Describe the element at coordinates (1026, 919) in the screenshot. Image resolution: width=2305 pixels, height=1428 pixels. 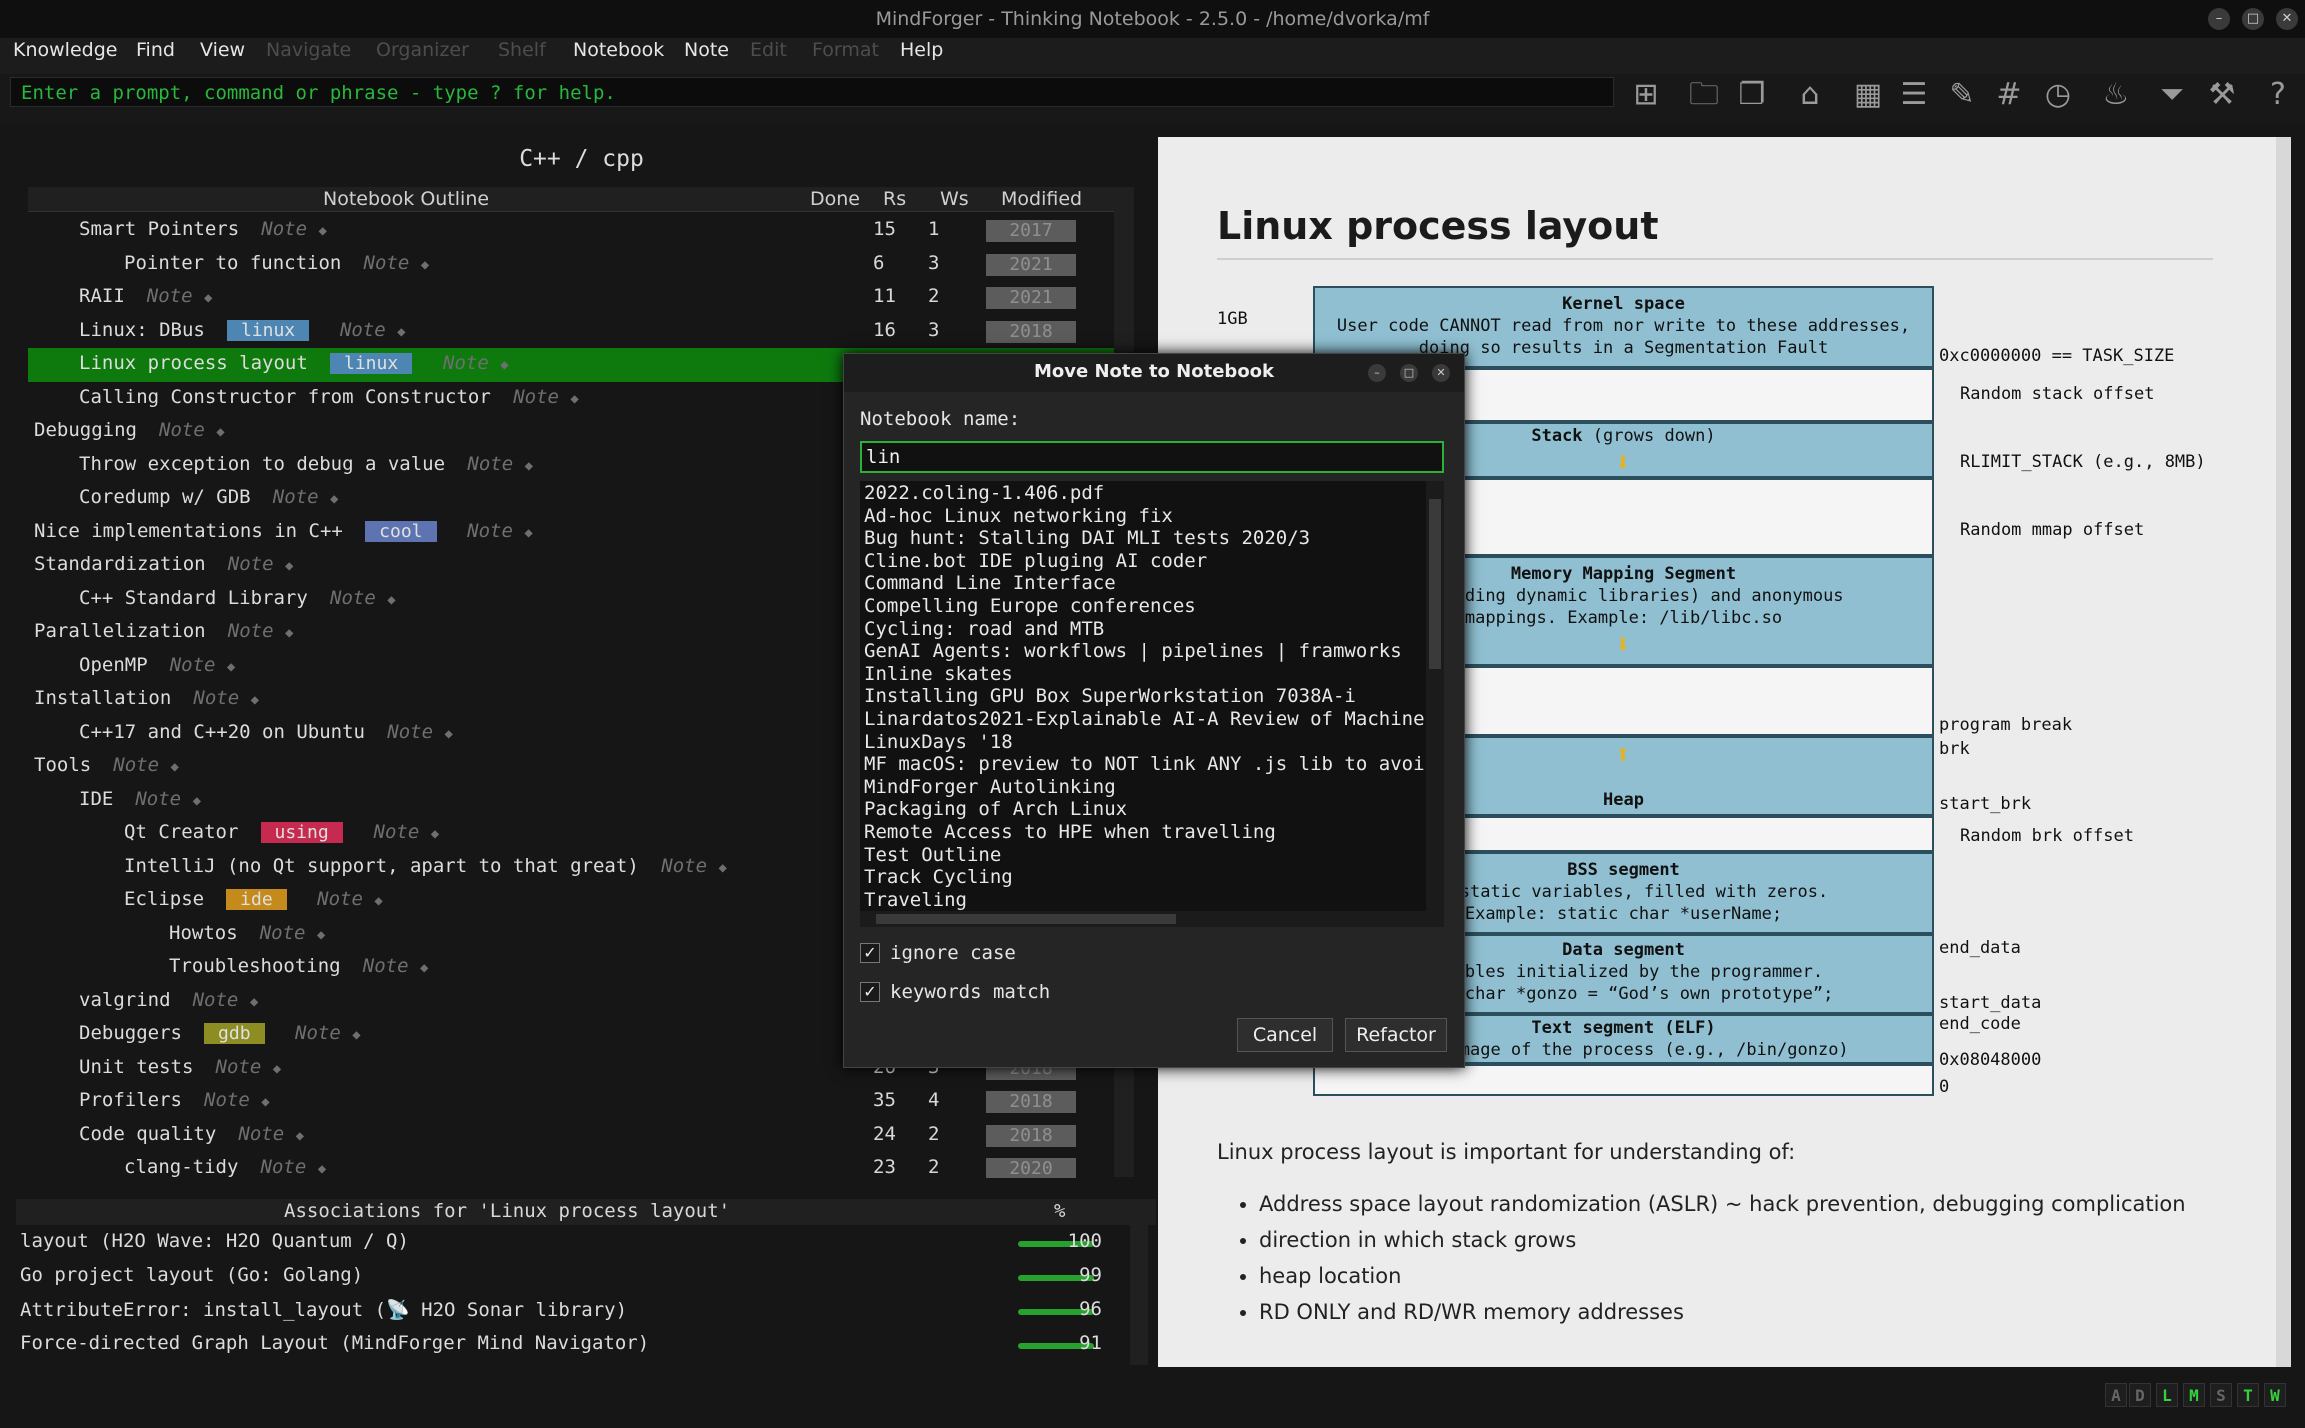
I see `notebook-list-hscroll-thumb` at that location.